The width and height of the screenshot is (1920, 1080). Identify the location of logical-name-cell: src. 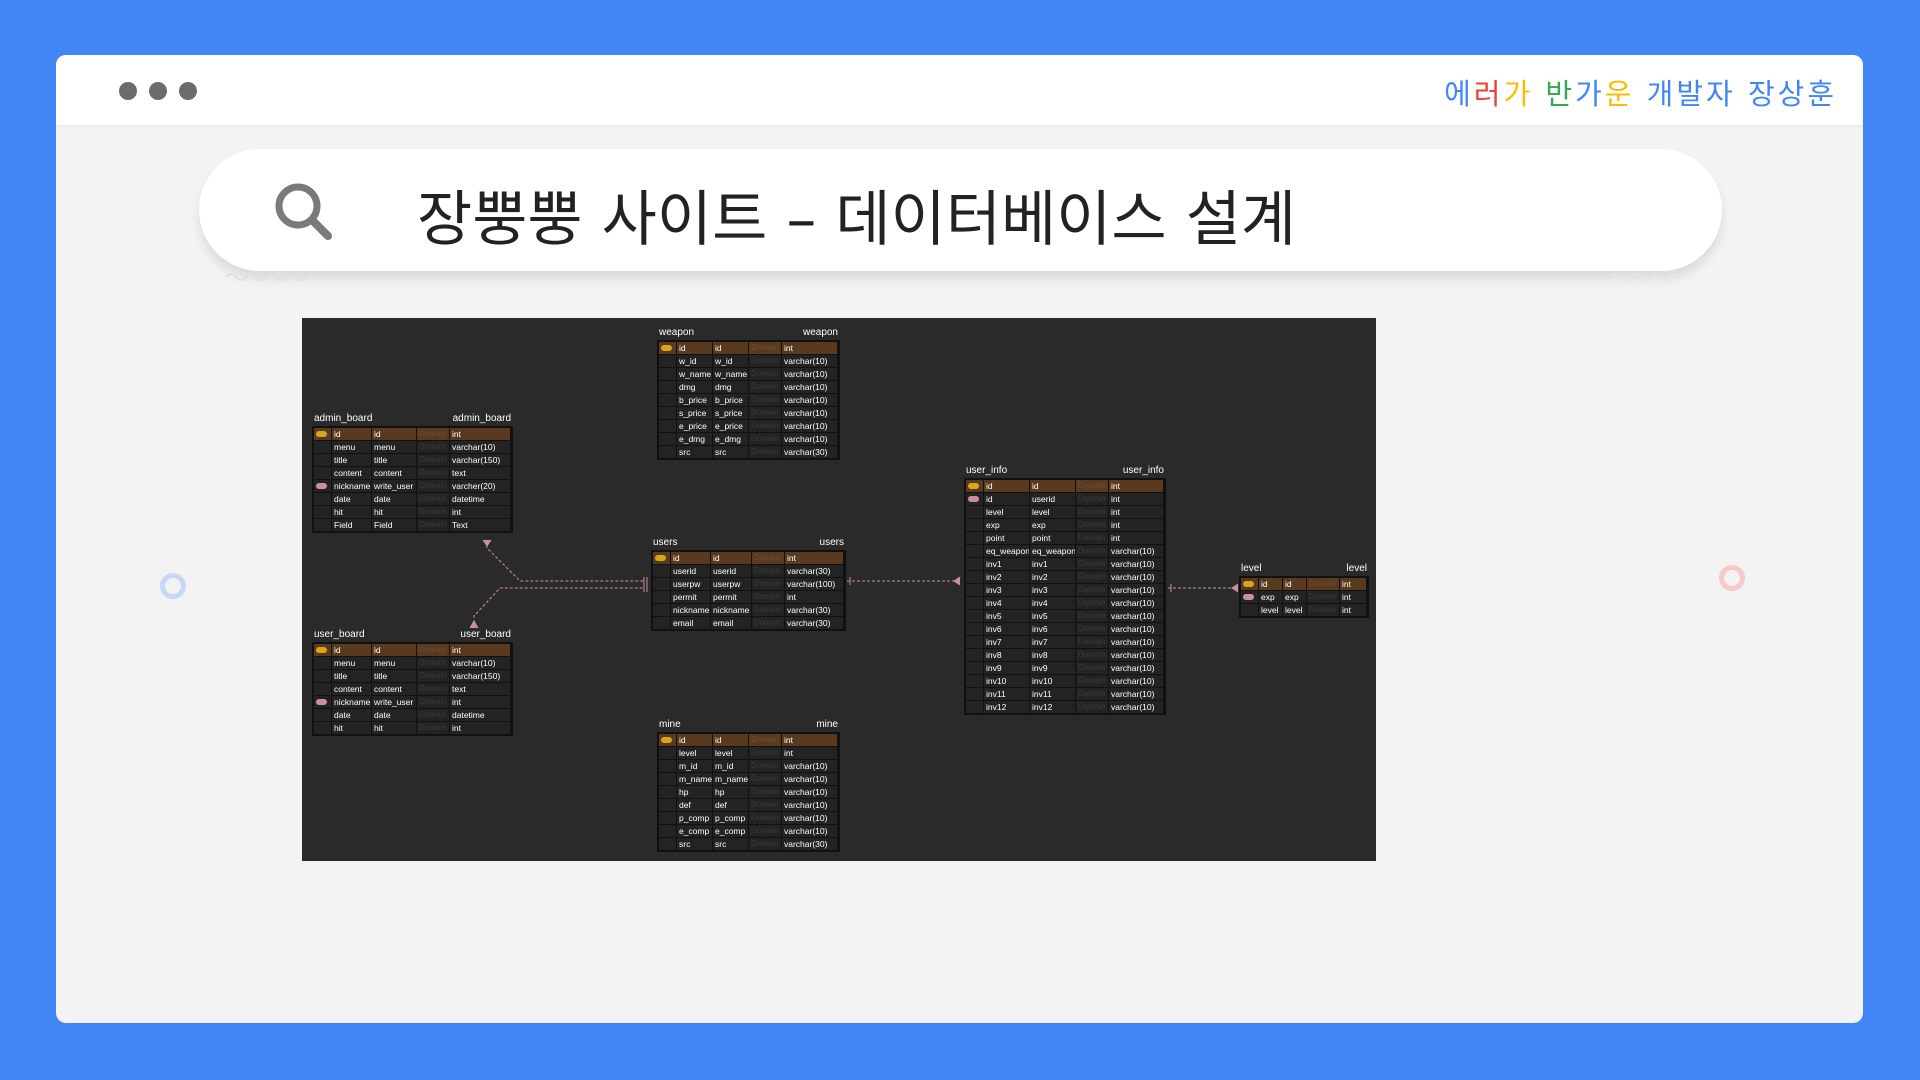
(694, 844).